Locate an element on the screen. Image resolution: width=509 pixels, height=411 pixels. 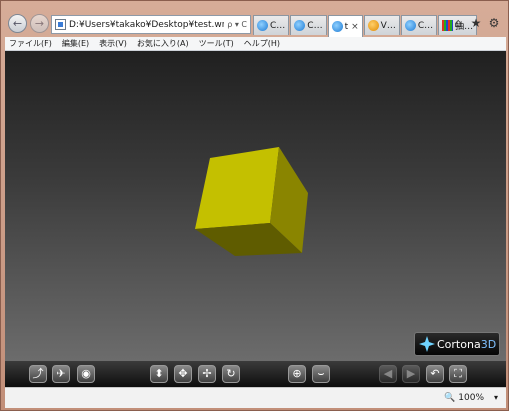
cortona-logo: Cortona 3D is located at coordinates (457, 344).